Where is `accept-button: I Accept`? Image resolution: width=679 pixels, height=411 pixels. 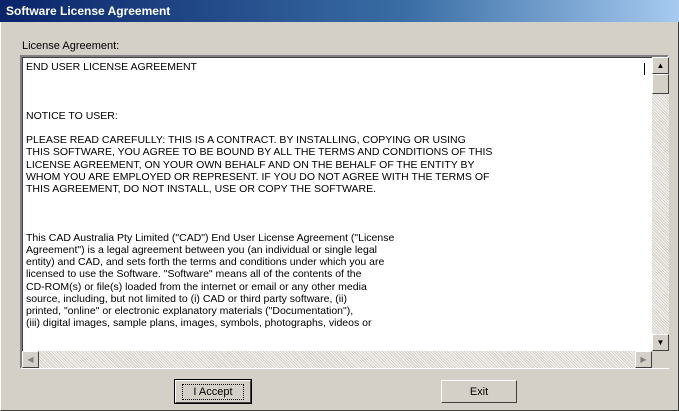
accept-button: I Accept is located at coordinates (213, 391).